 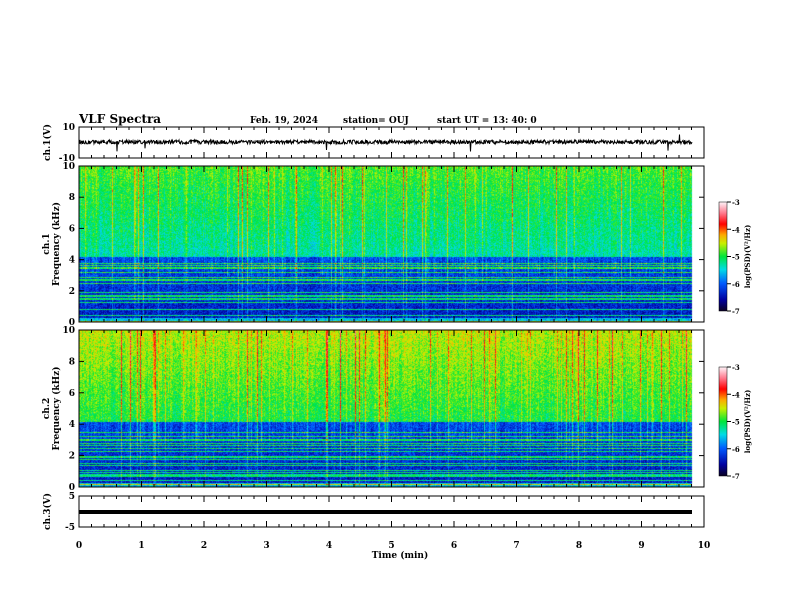 I want to click on x-tick-label: 10, so click(x=704, y=546).